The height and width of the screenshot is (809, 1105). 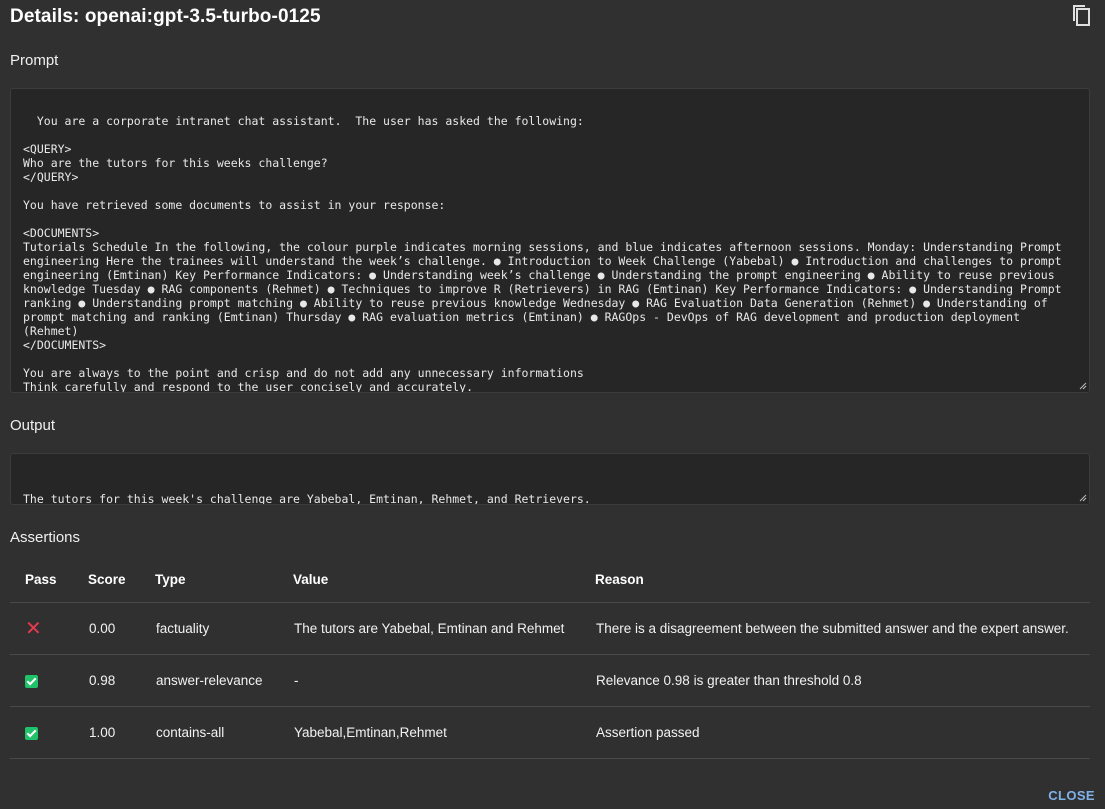 I want to click on column-header-type: Type, so click(x=224, y=580).